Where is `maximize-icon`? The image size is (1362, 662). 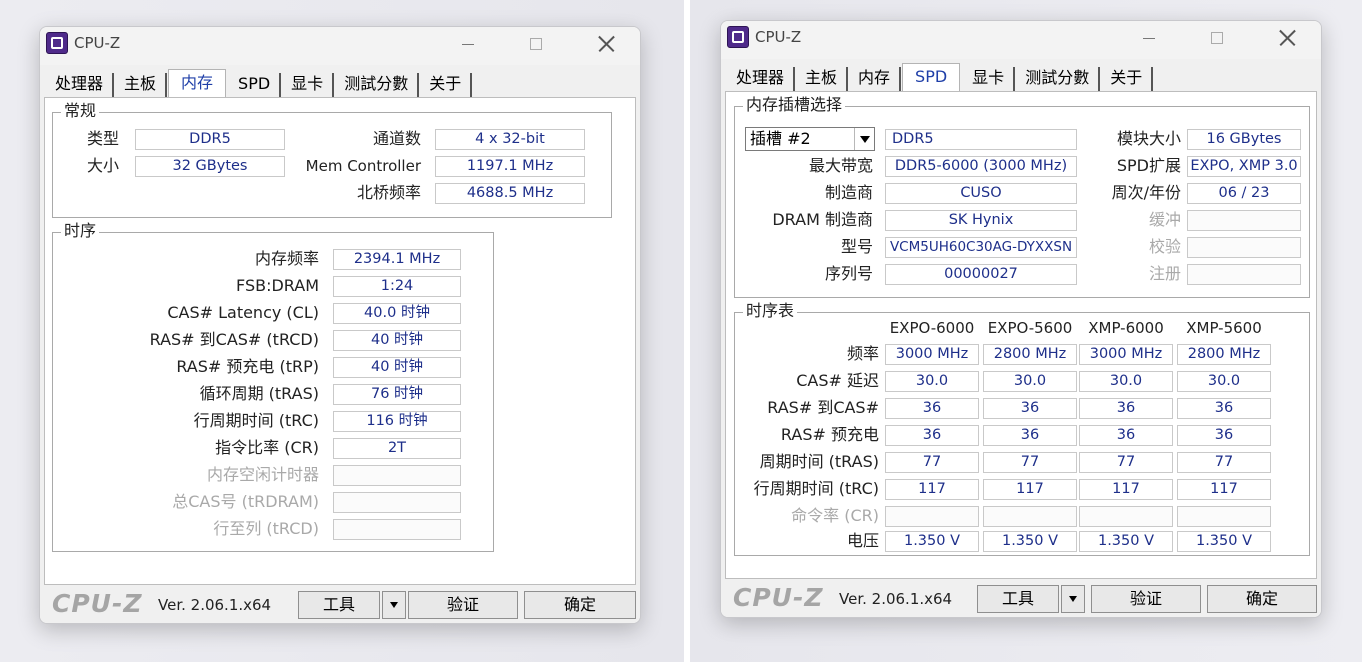
maximize-icon is located at coordinates (536, 44).